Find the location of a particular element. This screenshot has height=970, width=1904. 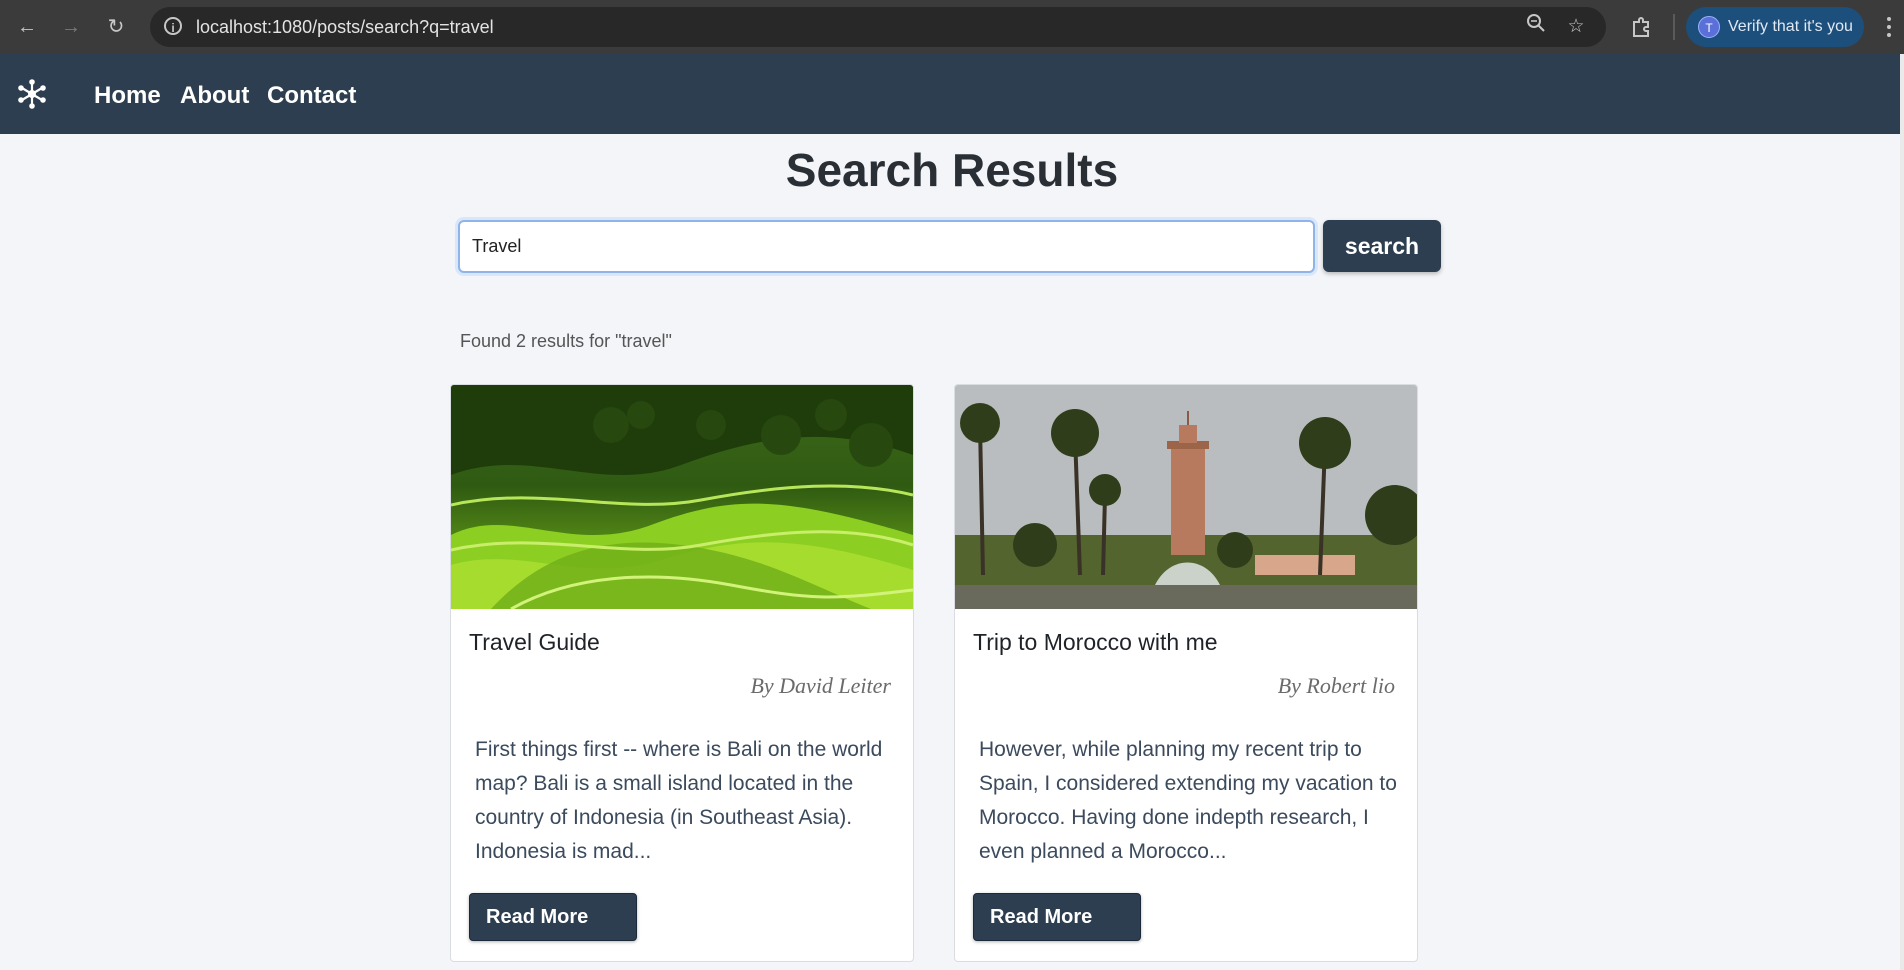

page-title: Search Results is located at coordinates (952, 170).